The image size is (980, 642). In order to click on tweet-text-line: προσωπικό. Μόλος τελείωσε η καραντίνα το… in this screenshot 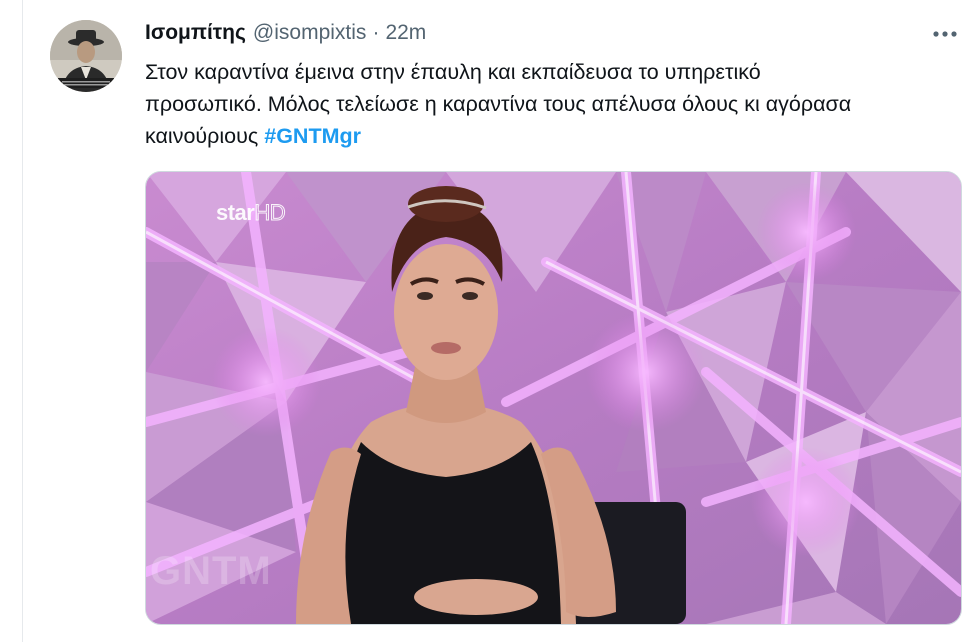, I will do `click(498, 104)`.